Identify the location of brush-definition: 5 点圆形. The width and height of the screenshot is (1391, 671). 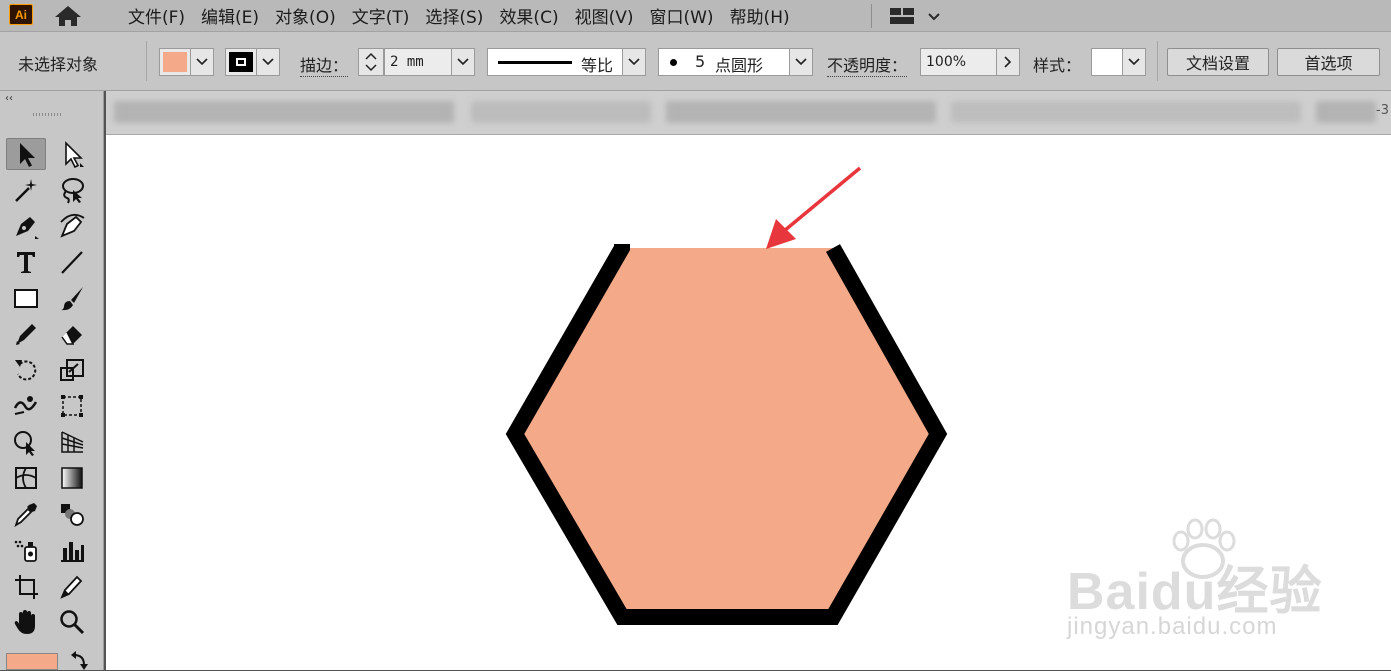
(724, 62).